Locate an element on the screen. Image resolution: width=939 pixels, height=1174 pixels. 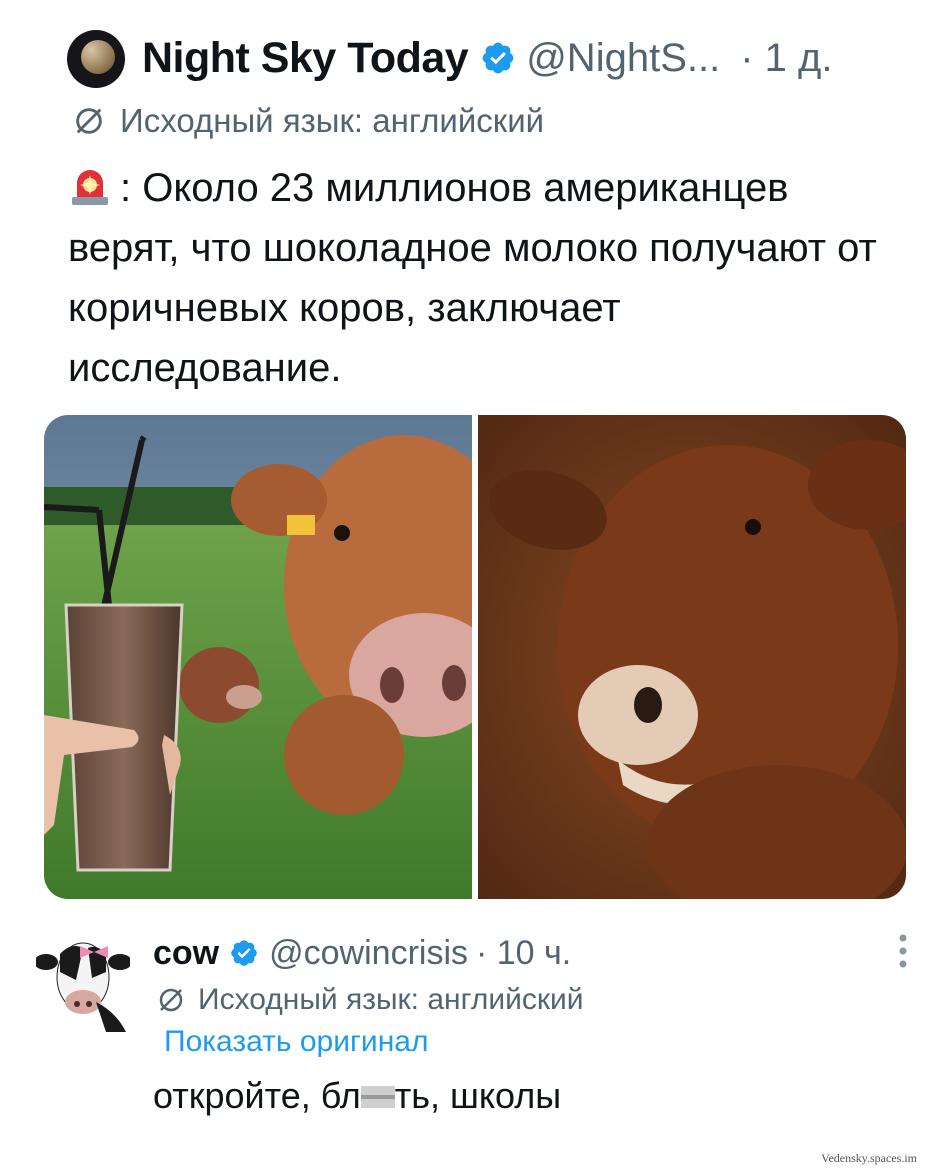
reply-time: · 10 ч. is located at coordinates (523, 953).